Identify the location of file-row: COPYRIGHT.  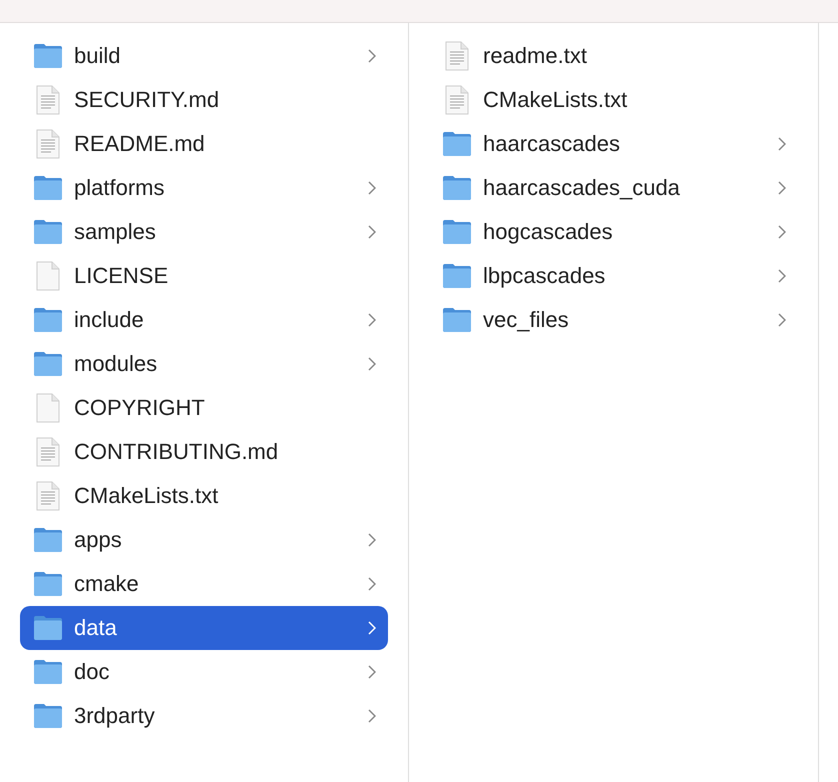
(204, 408).